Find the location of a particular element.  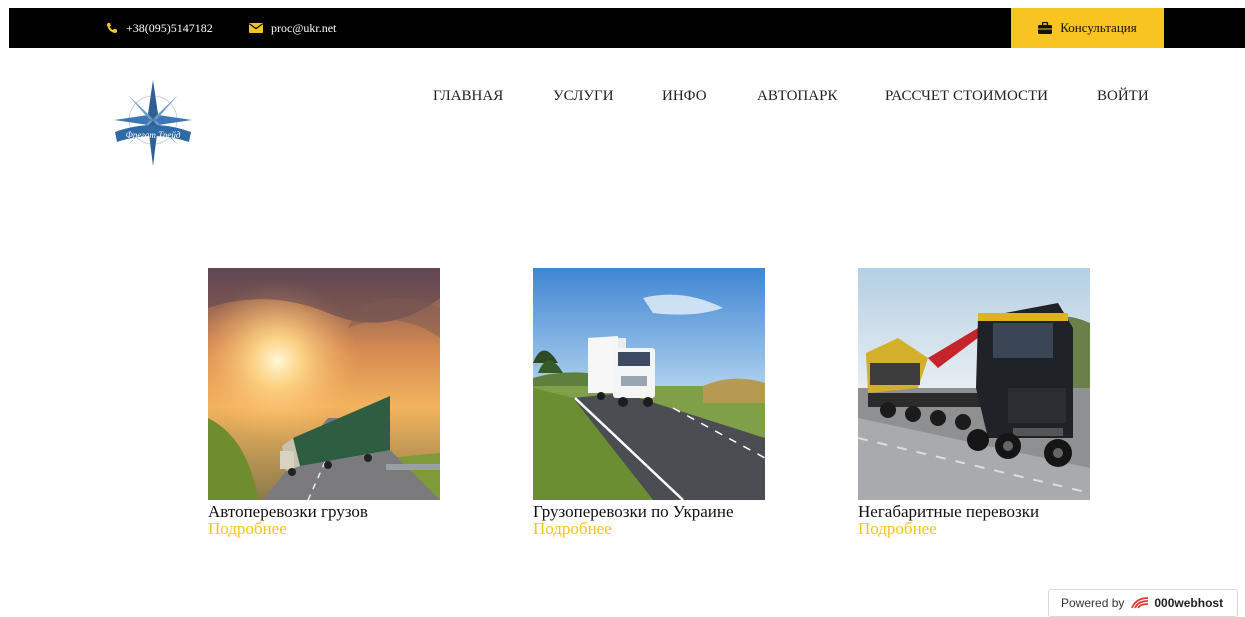

service-card-ukraine: Грузоперевозки по Украине Подробнее is located at coordinates (649, 402).